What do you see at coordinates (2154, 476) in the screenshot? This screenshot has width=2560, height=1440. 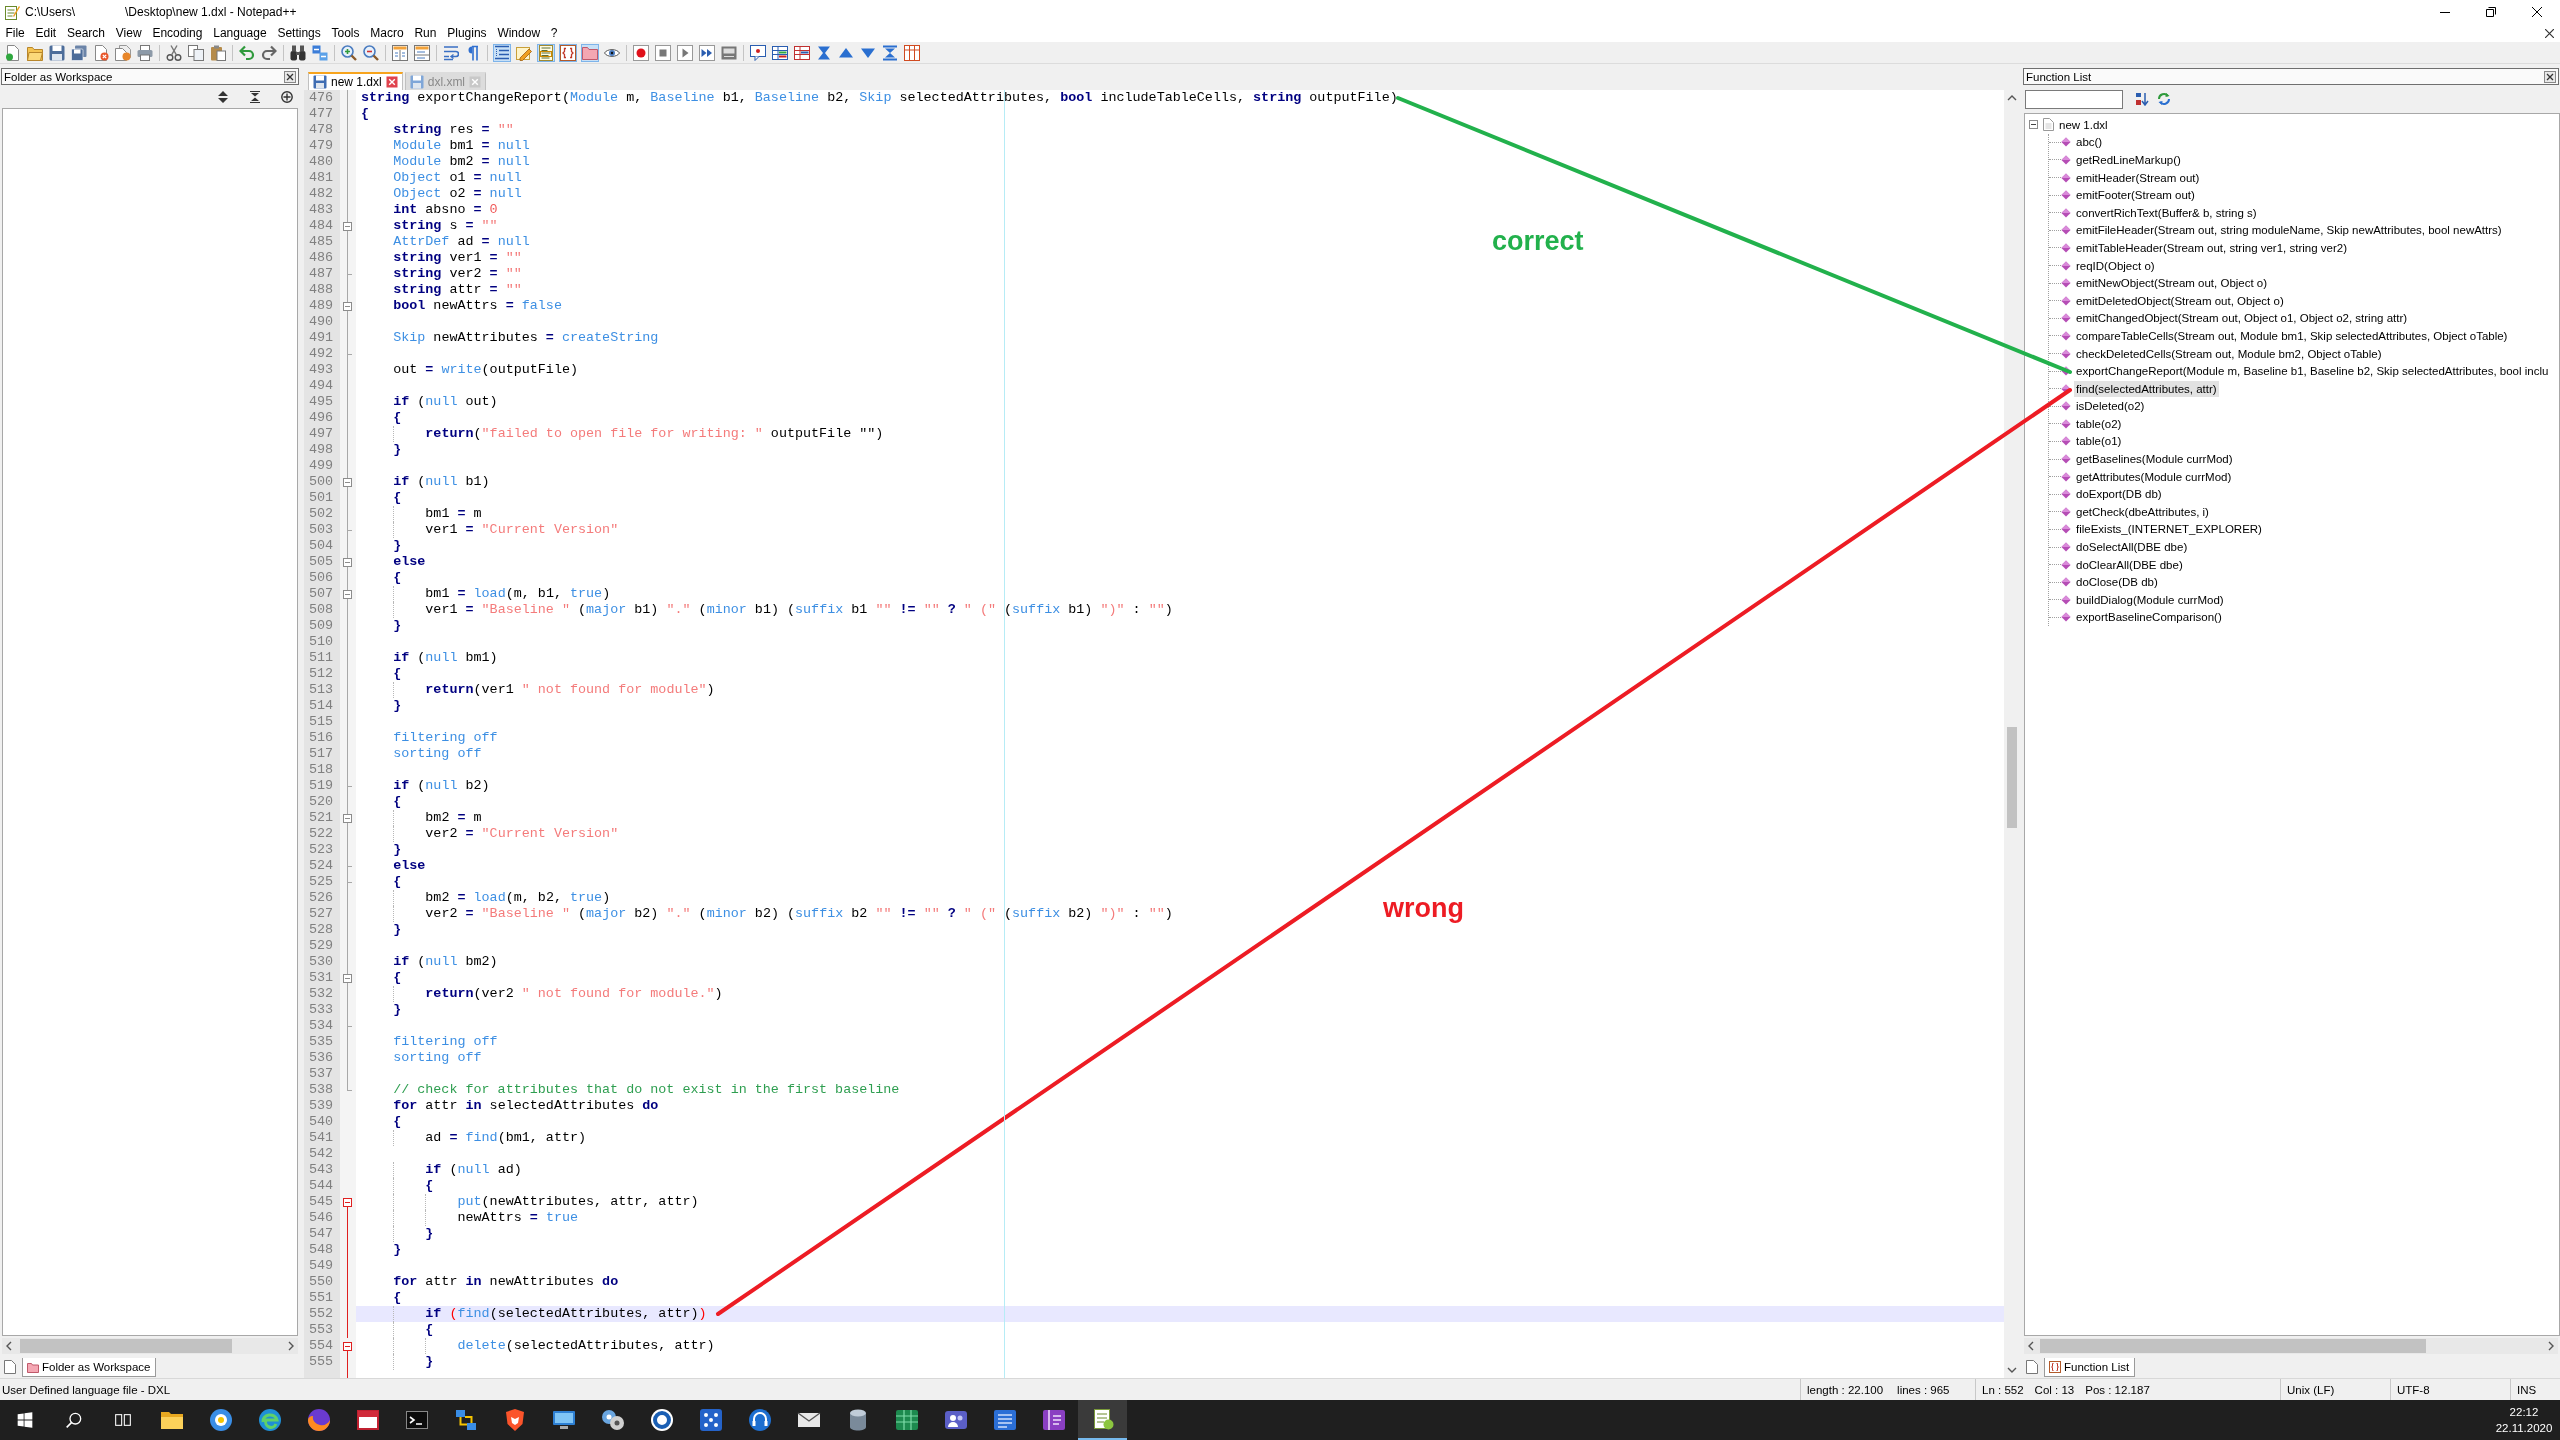 I see `function-item: getAttributes(Module currMod)` at bounding box center [2154, 476].